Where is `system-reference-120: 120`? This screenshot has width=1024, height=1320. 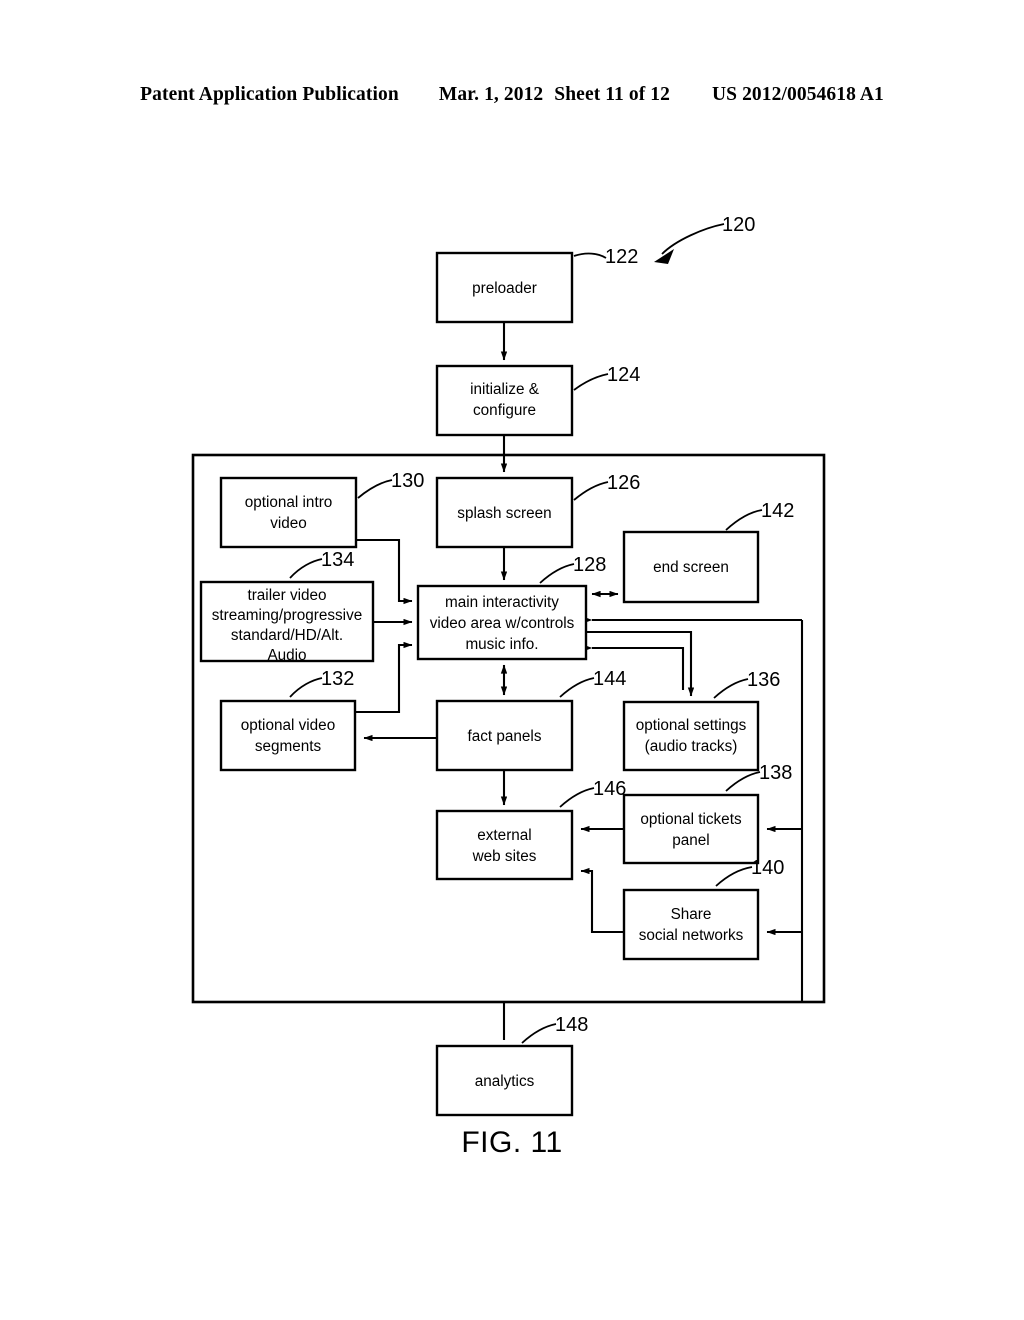 system-reference-120: 120 is located at coordinates (704, 239).